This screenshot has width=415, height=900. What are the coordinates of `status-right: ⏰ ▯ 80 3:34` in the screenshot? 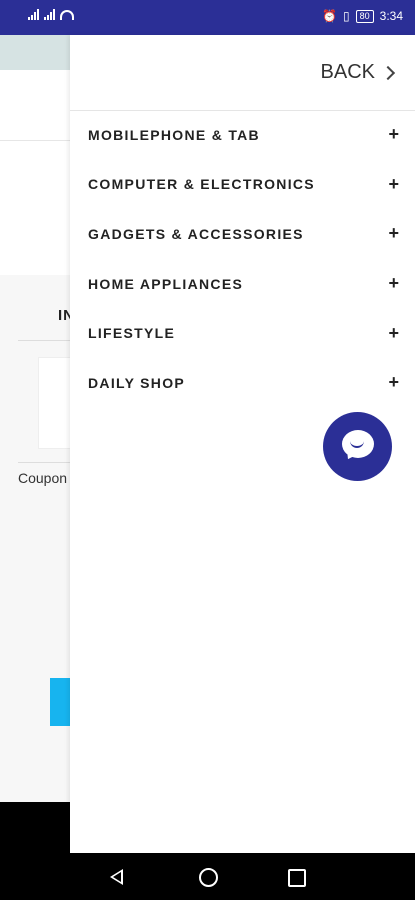 It's located at (362, 16).